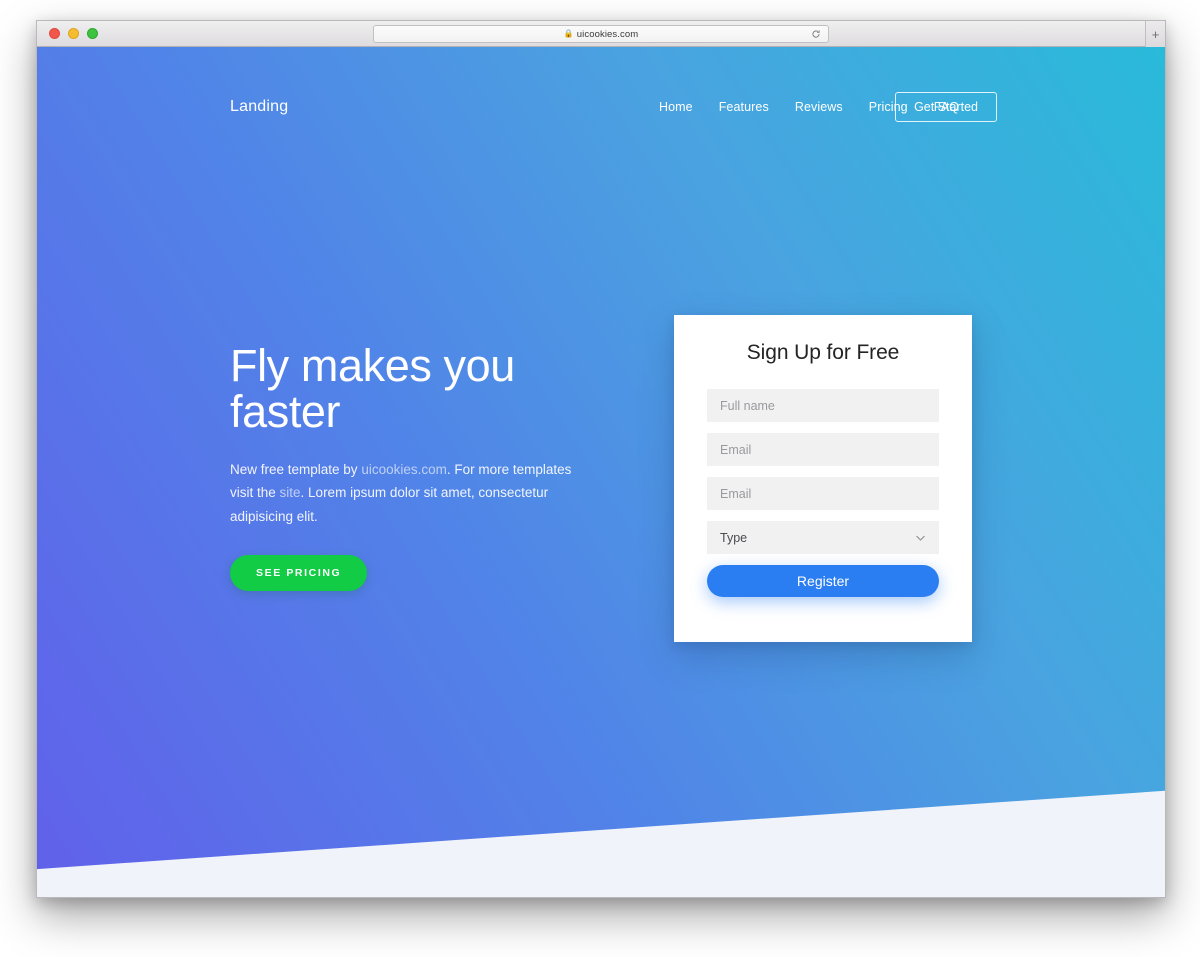 The width and height of the screenshot is (1200, 957). Describe the element at coordinates (816, 34) in the screenshot. I see `reload-icon` at that location.